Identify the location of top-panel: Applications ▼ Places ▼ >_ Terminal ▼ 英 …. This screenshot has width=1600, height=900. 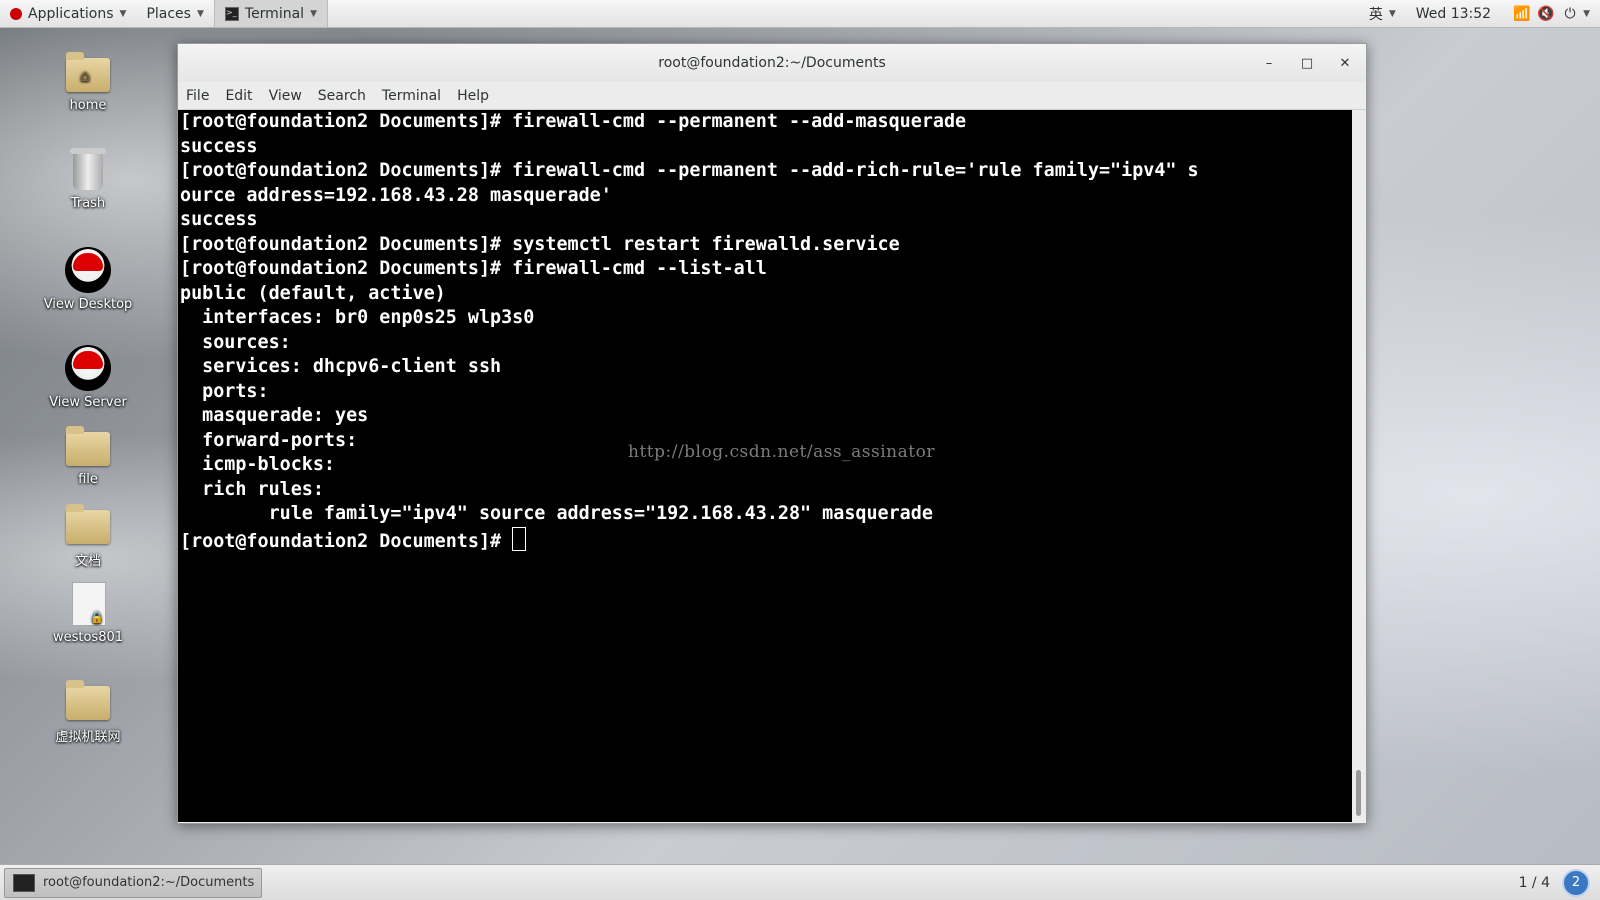
(800, 14).